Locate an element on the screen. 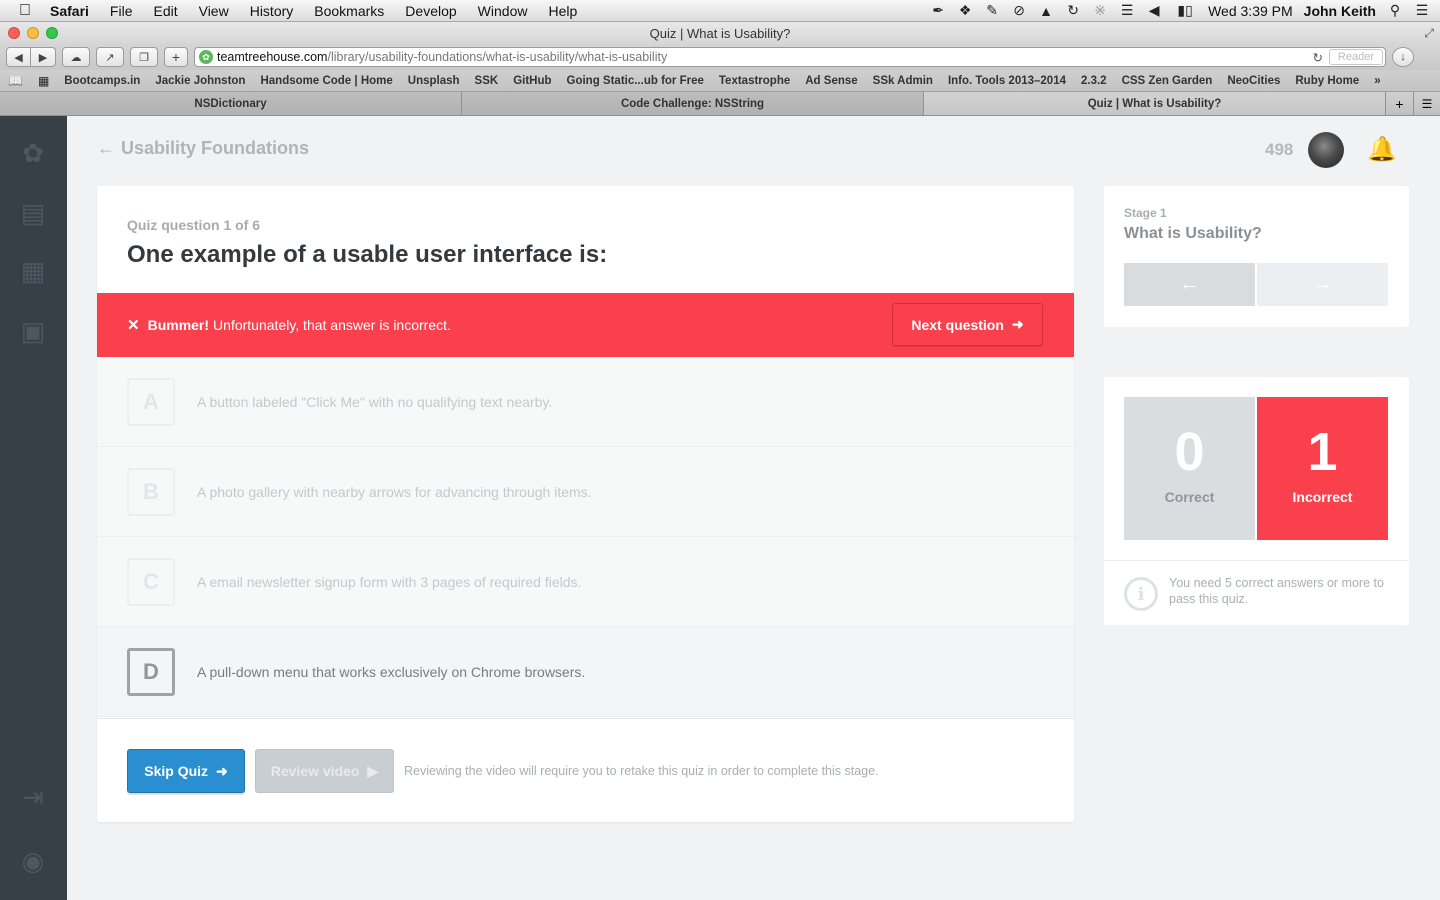 The width and height of the screenshot is (1440, 900). answer-letter: D is located at coordinates (151, 671).